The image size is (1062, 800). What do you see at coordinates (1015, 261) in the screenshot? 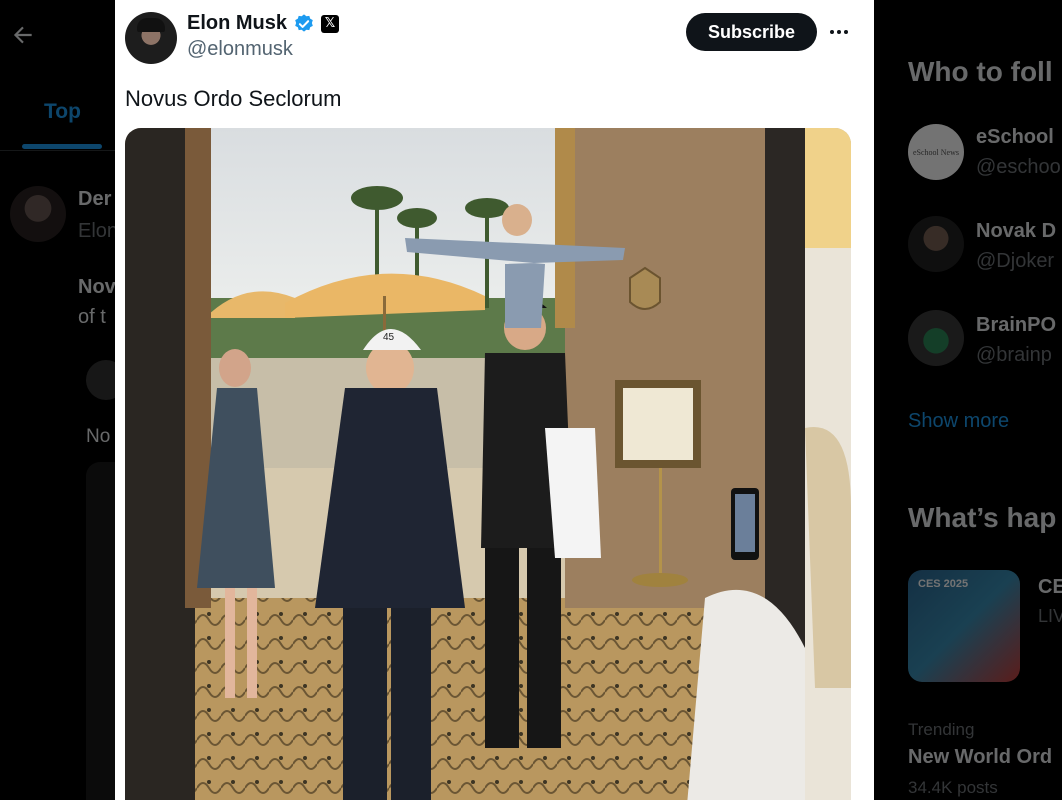
I see `follow-suggestion-handle: @Djoker` at bounding box center [1015, 261].